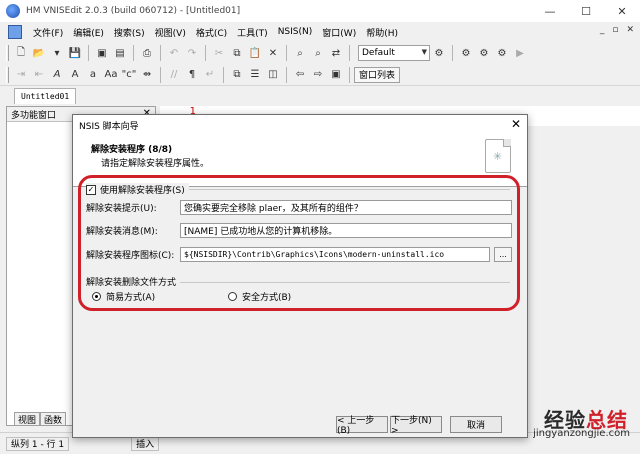 The width and height of the screenshot is (640, 454). I want to click on replace-icon: ⇄, so click(336, 53).